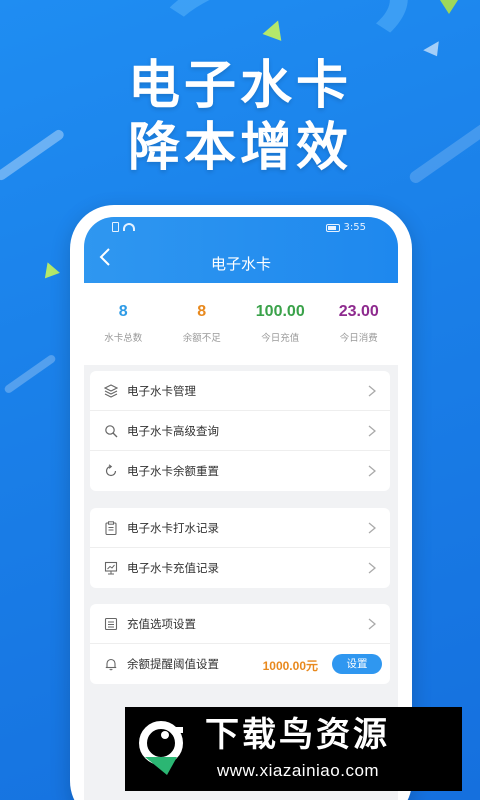  Describe the element at coordinates (297, 735) in the screenshot. I see `watermark-title: 下载鸟资源` at that location.